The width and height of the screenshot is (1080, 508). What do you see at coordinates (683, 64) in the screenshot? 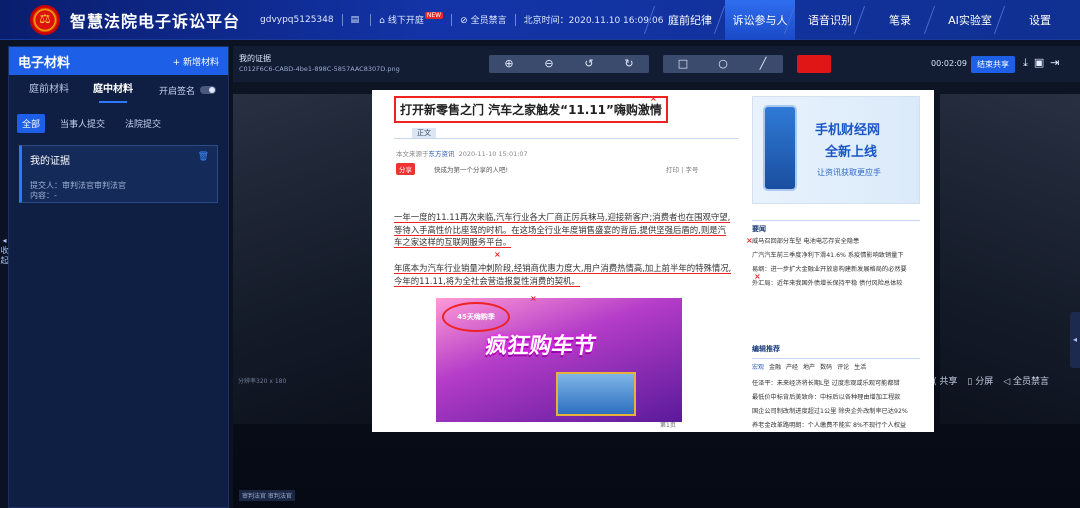
I see `rectangle-tool-icon: □` at bounding box center [683, 64].